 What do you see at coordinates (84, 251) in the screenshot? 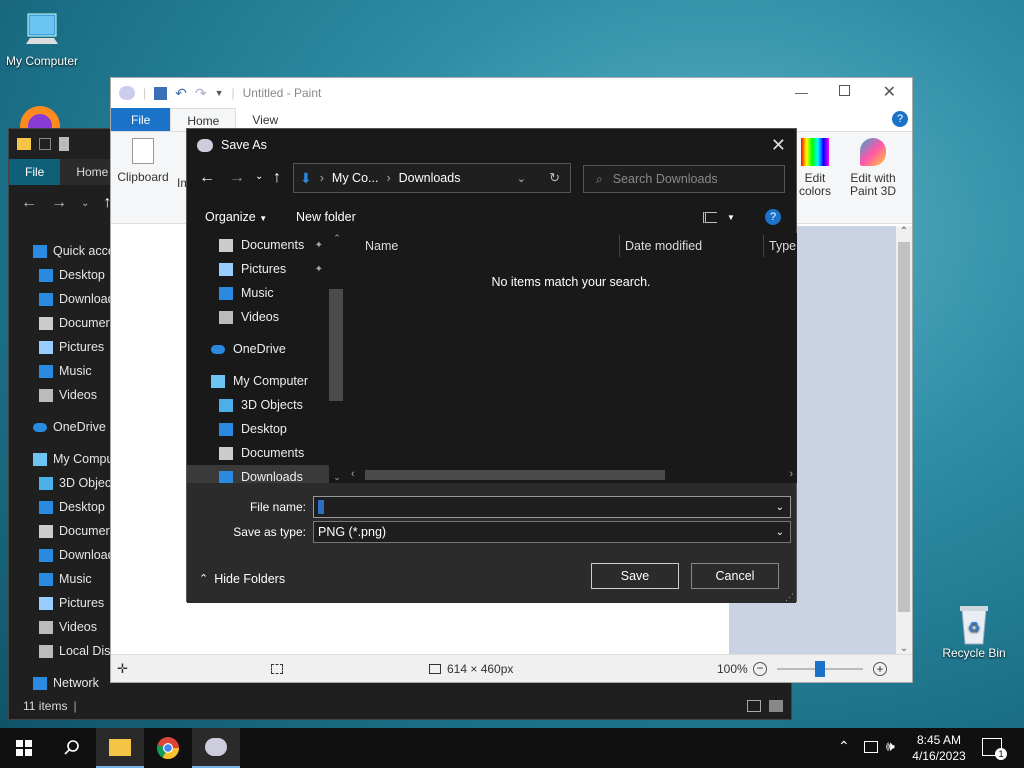
I see `sidebar-item-label: Quick acce` at bounding box center [84, 251].